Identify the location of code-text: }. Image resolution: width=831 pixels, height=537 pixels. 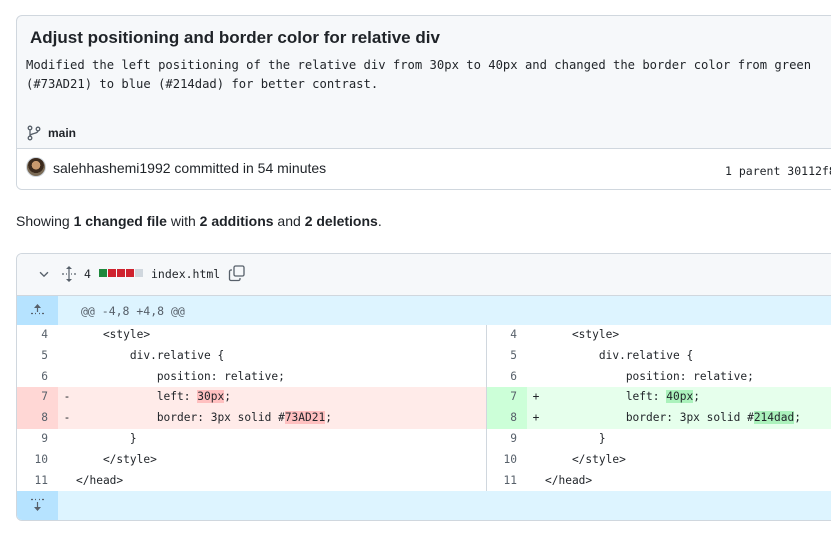
(106, 438).